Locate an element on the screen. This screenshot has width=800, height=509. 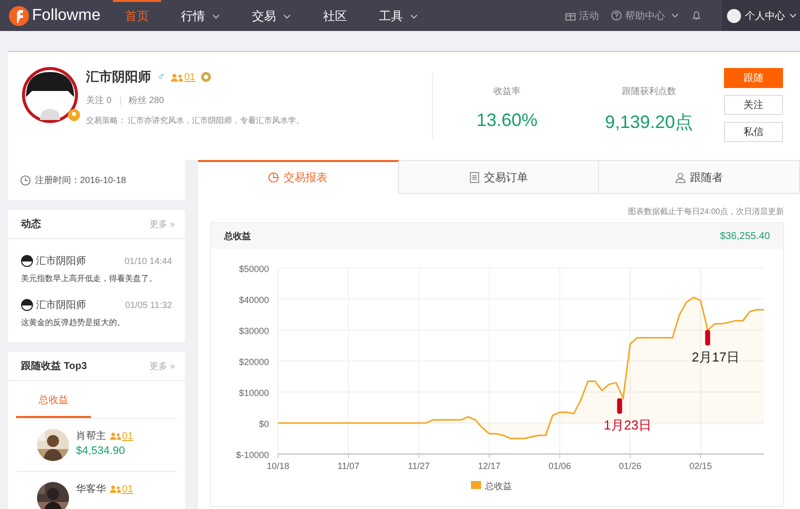
stat-value: 9,139.20点 is located at coordinates (649, 122).